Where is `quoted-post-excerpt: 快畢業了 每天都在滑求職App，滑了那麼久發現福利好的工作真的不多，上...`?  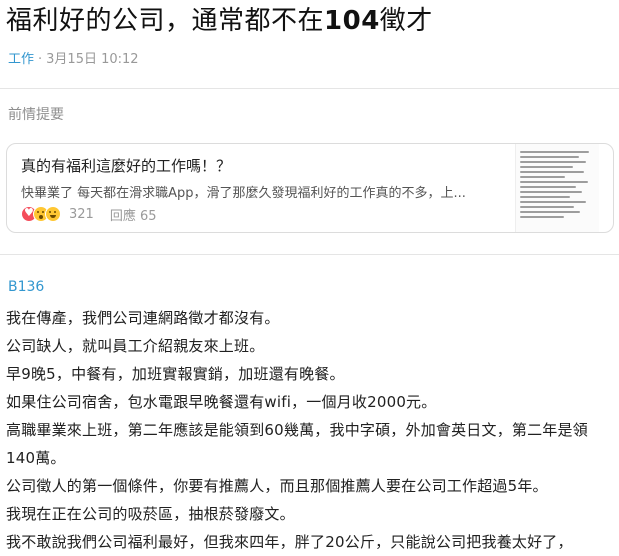
quoted-post-excerpt: 快畢業了 每天都在滑求職App，滑了那麼久發現福利好的工作真的不多，上... is located at coordinates (243, 193).